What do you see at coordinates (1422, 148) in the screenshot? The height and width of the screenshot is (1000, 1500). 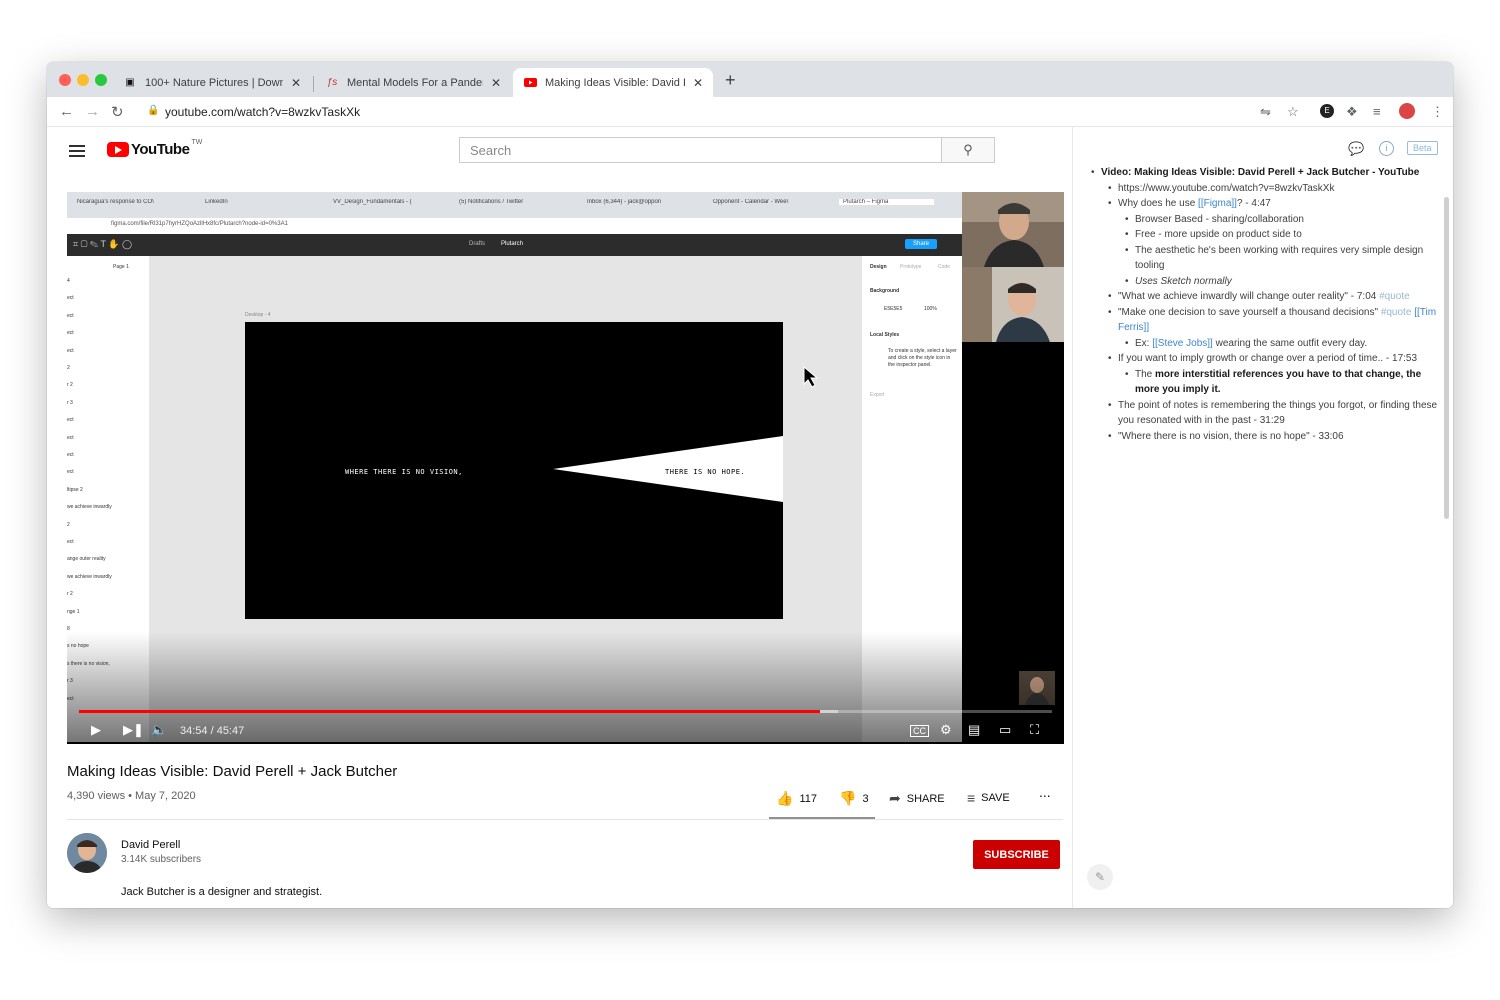 I see `beta-badge: Beta` at bounding box center [1422, 148].